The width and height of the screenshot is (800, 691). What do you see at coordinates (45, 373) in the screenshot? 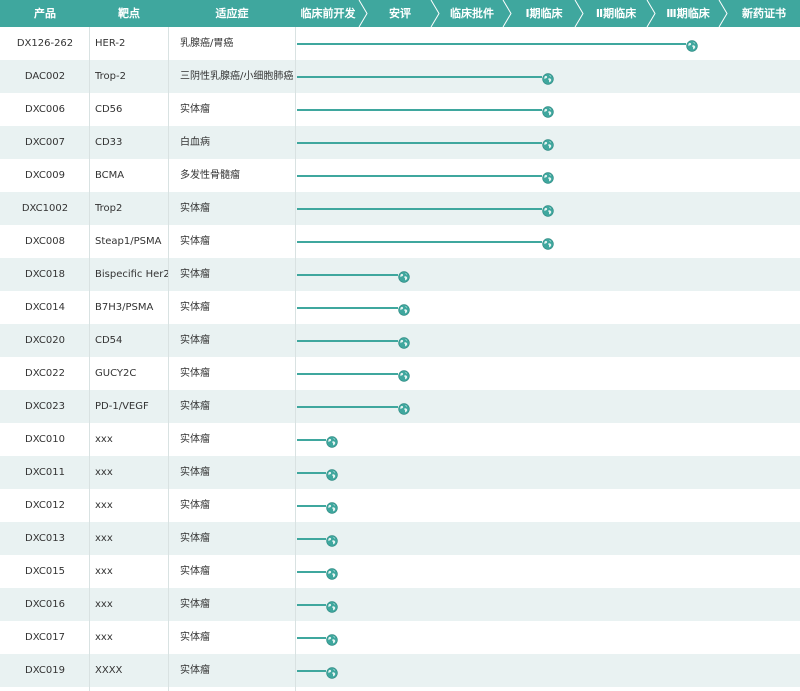
I see `cell-product: DXC022` at bounding box center [45, 373].